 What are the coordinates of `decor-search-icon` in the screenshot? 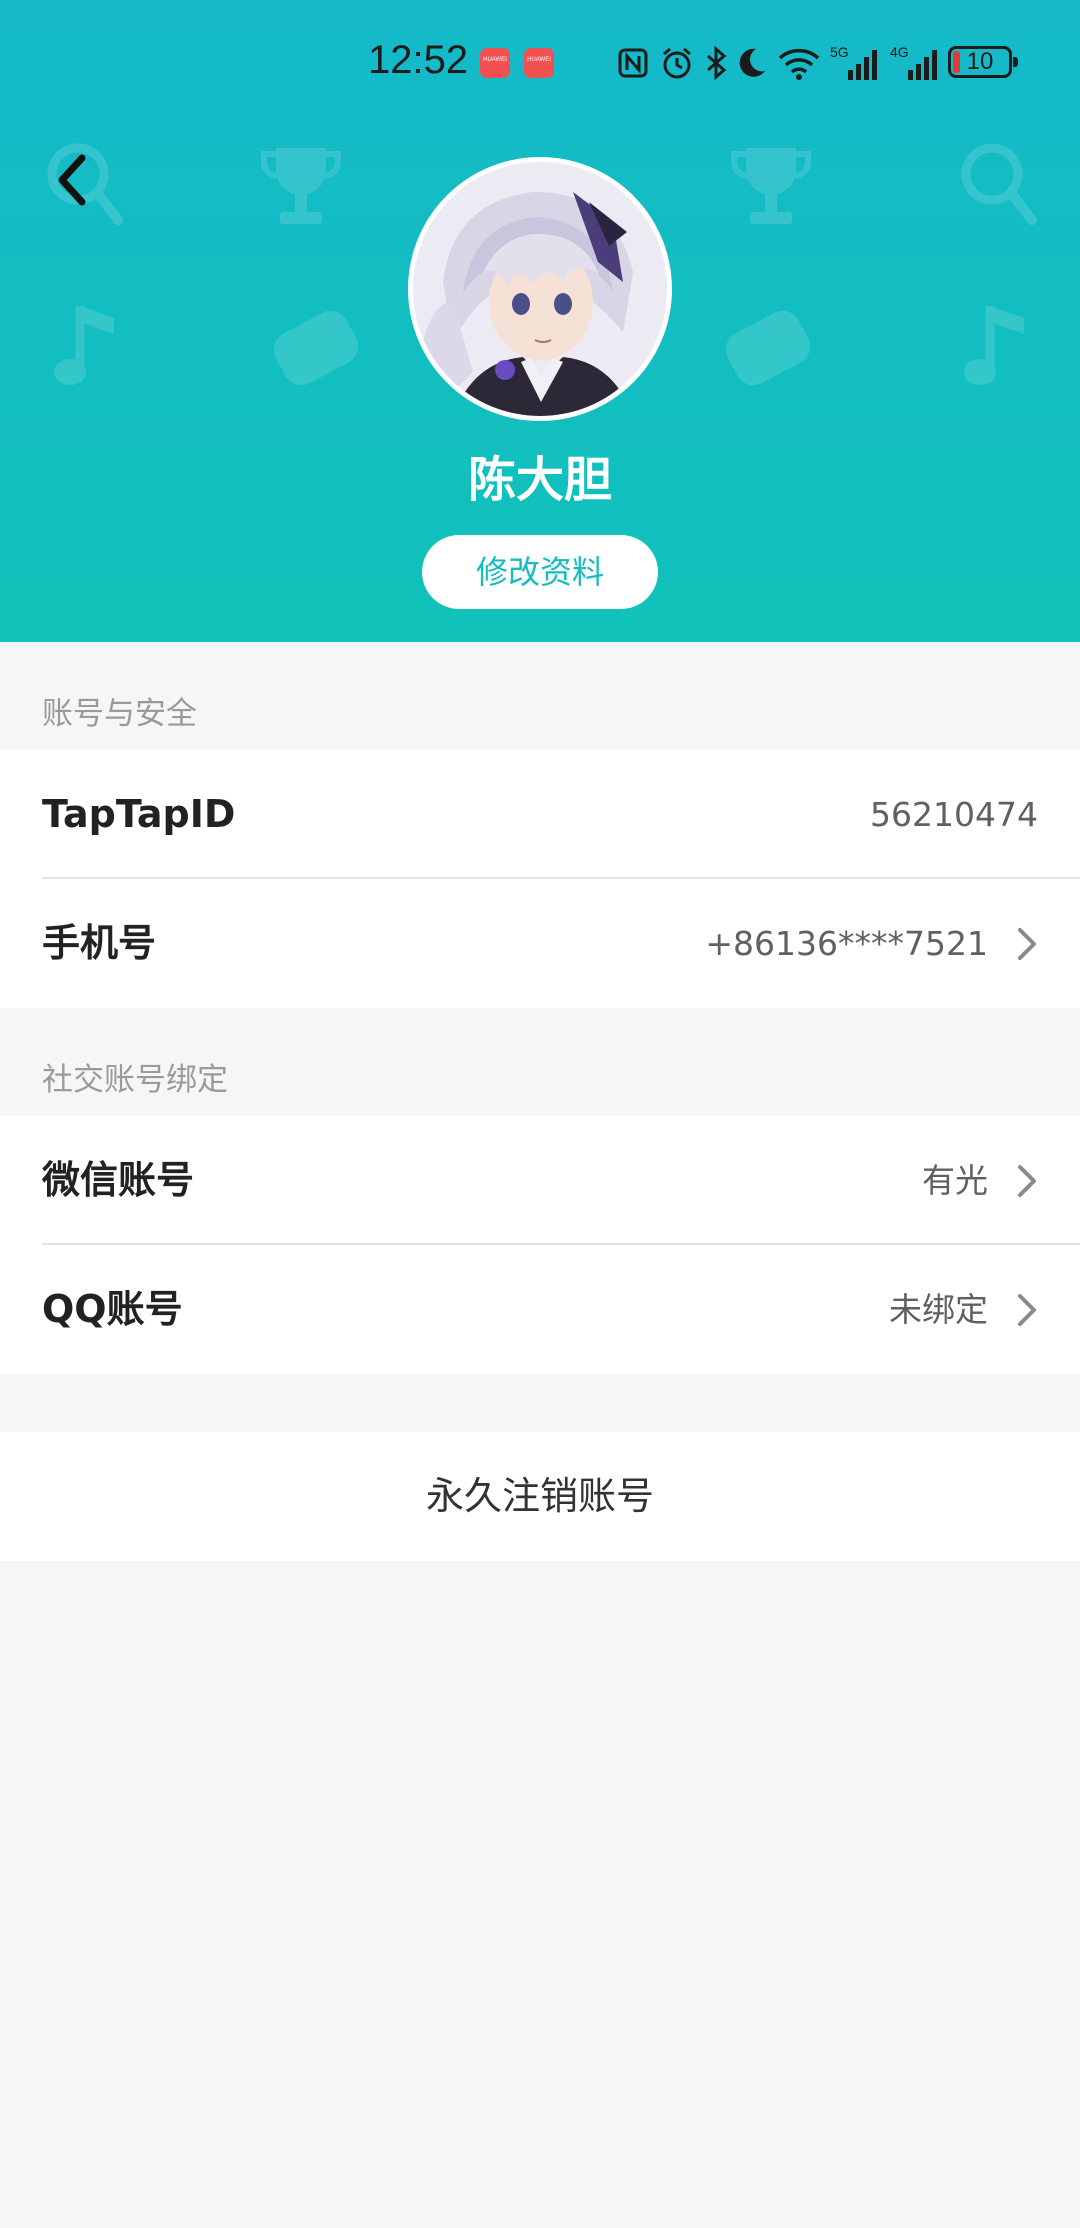 It's located at (999, 184).